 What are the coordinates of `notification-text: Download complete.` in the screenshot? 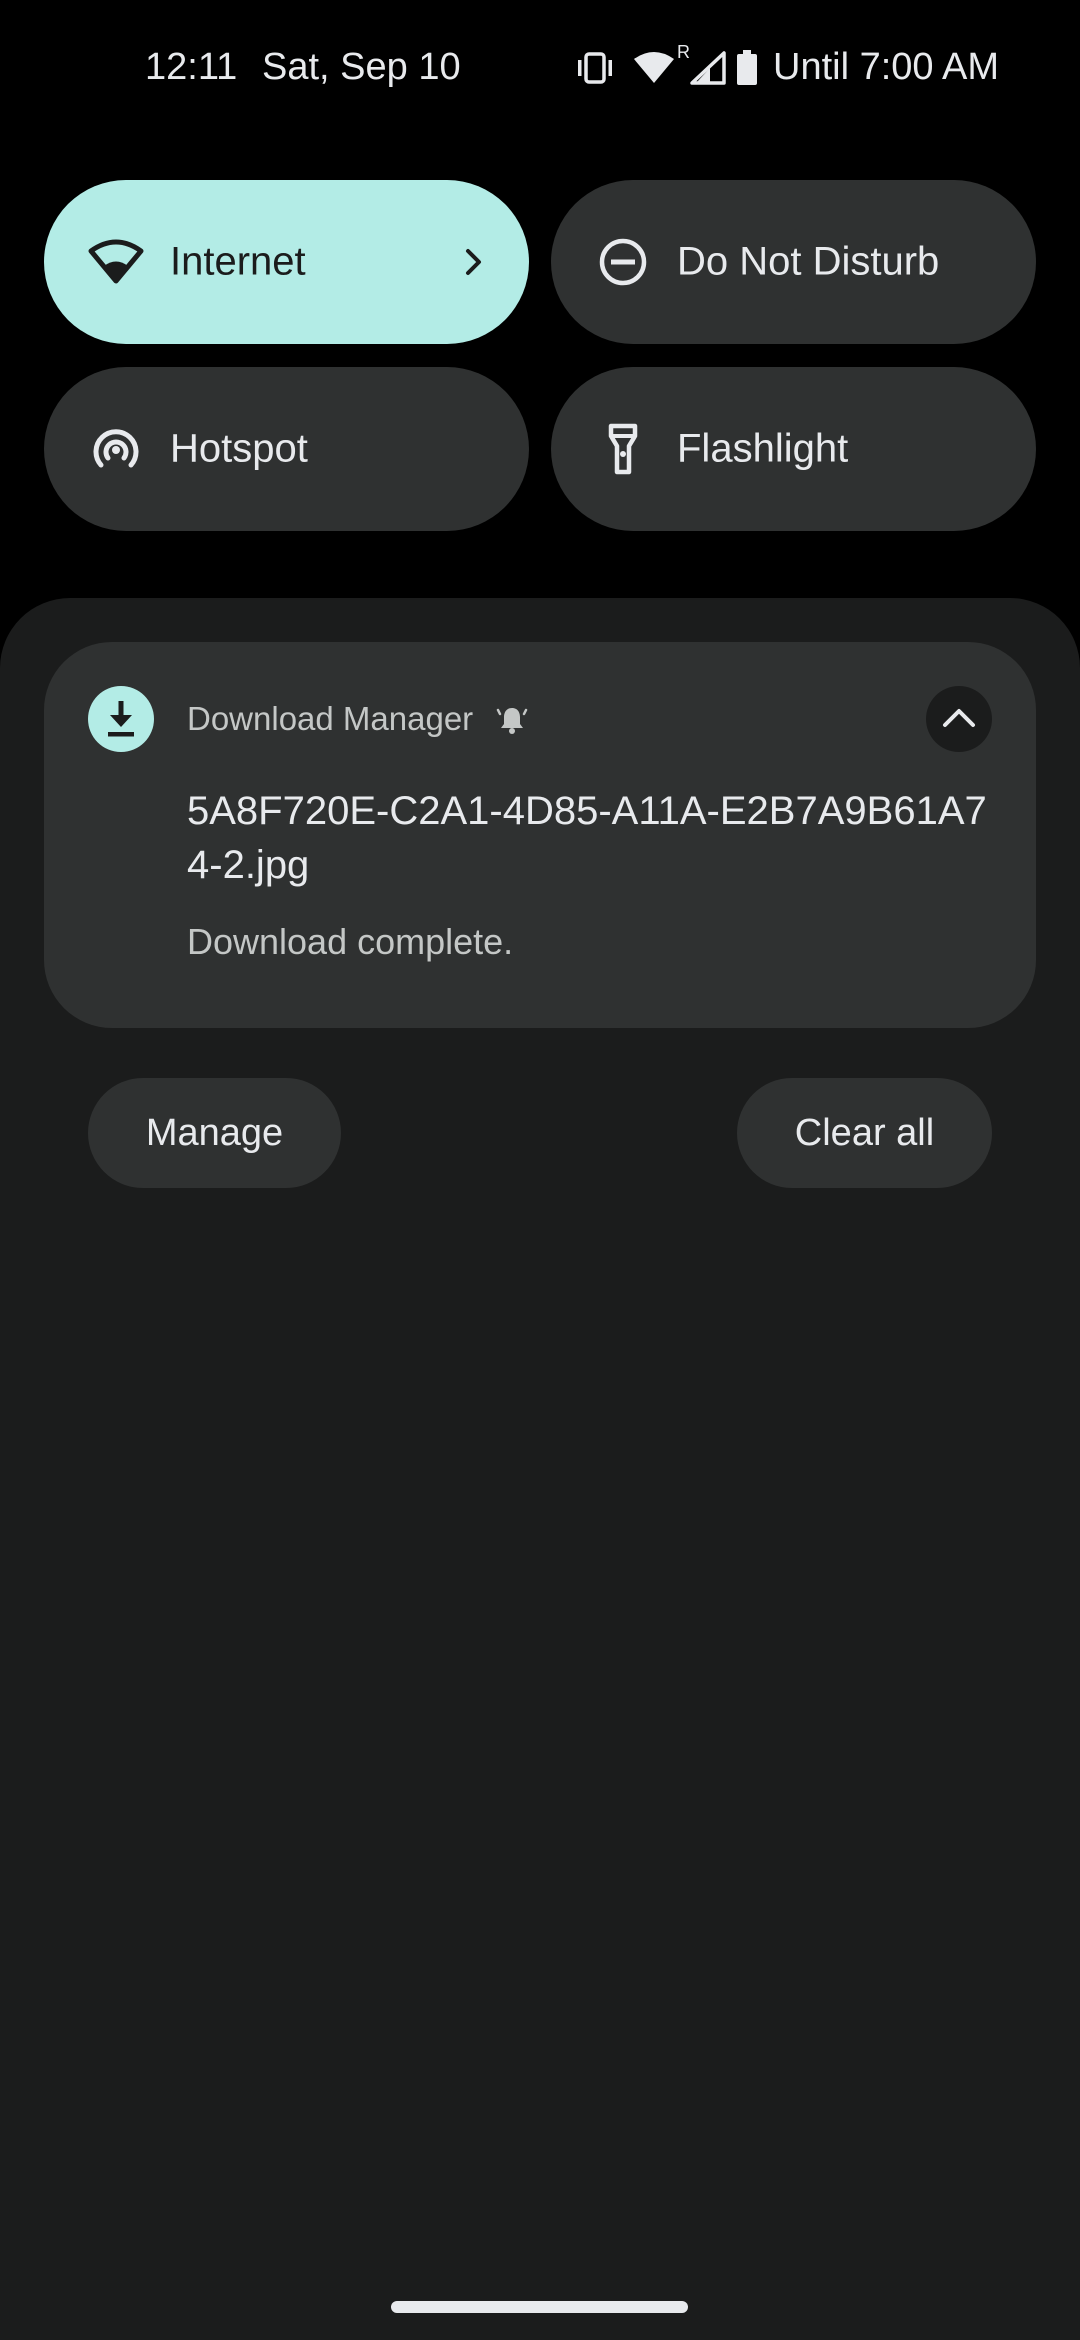 It's located at (350, 941).